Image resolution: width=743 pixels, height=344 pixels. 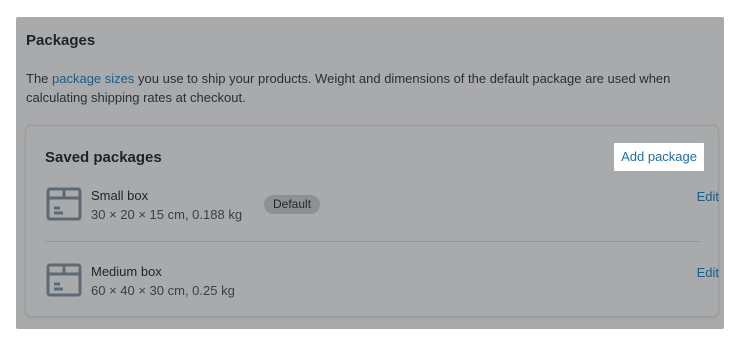 I want to click on default-badge: Default, so click(x=292, y=204).